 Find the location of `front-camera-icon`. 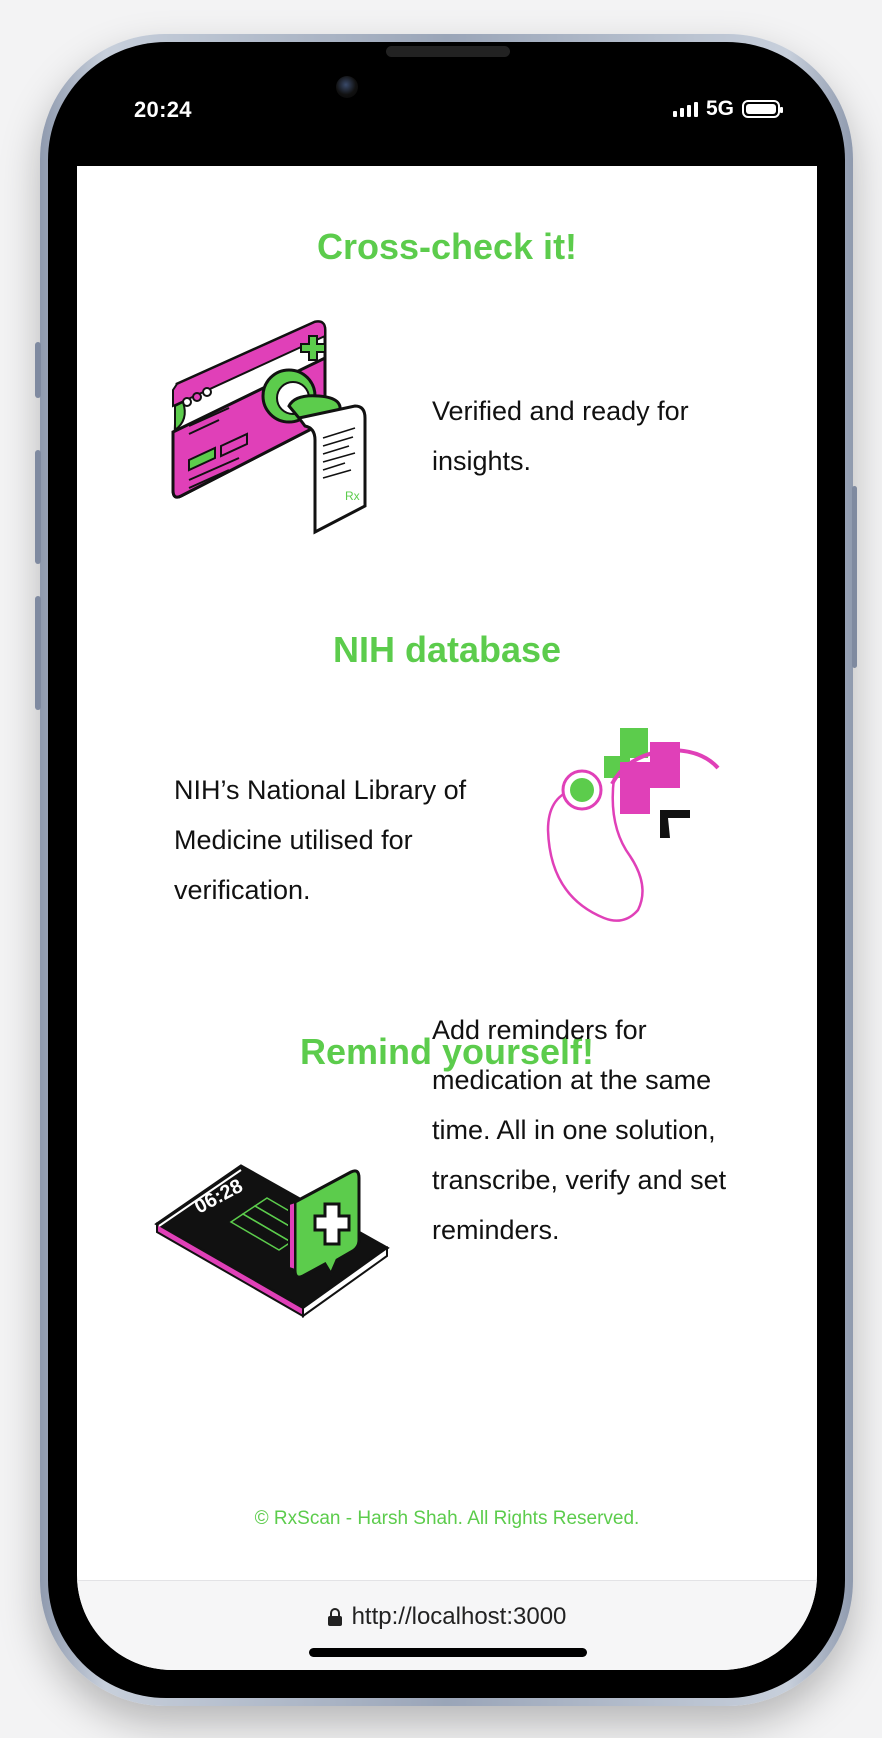

front-camera-icon is located at coordinates (347, 87).